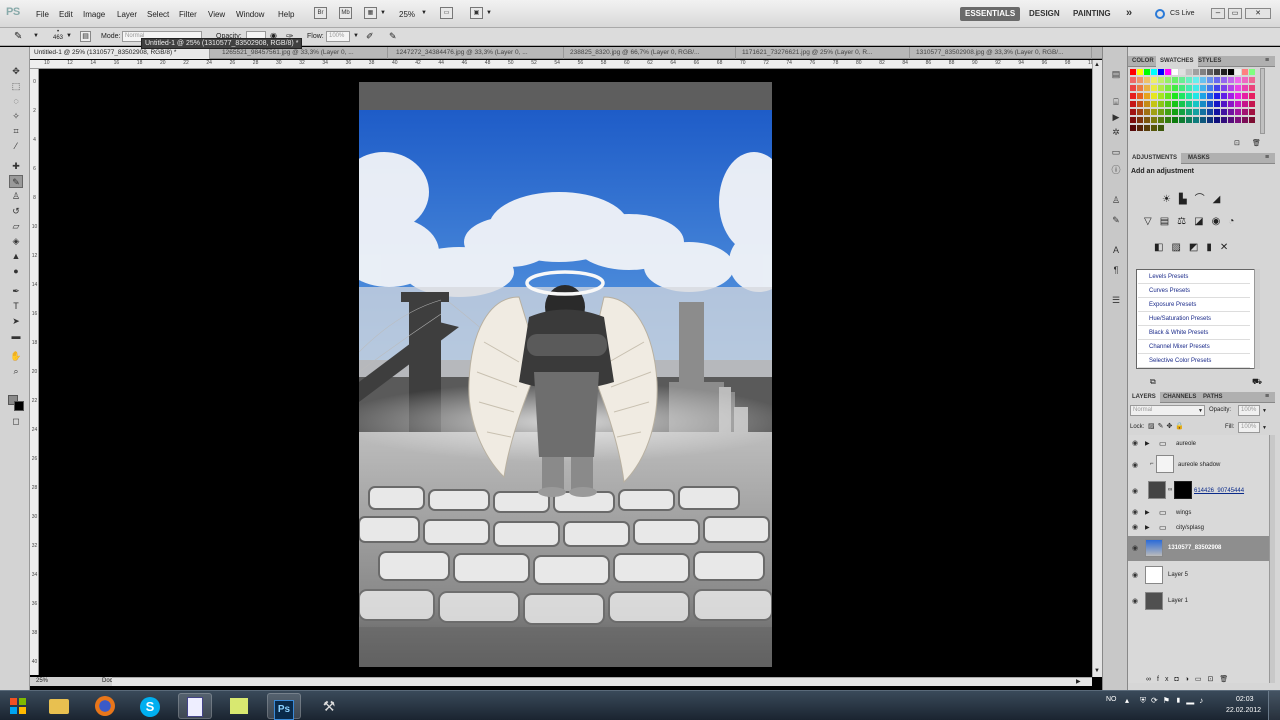 The image size is (1280, 720). I want to click on app-taskbar-button, so click(195, 706).